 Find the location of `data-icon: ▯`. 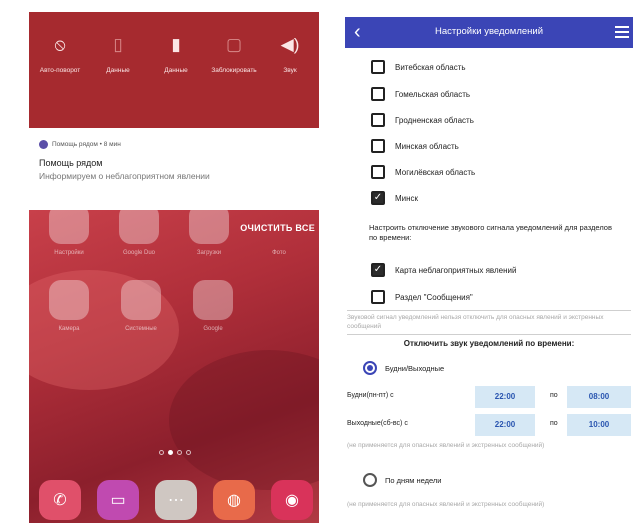

data-icon: ▯ is located at coordinates (118, 44).